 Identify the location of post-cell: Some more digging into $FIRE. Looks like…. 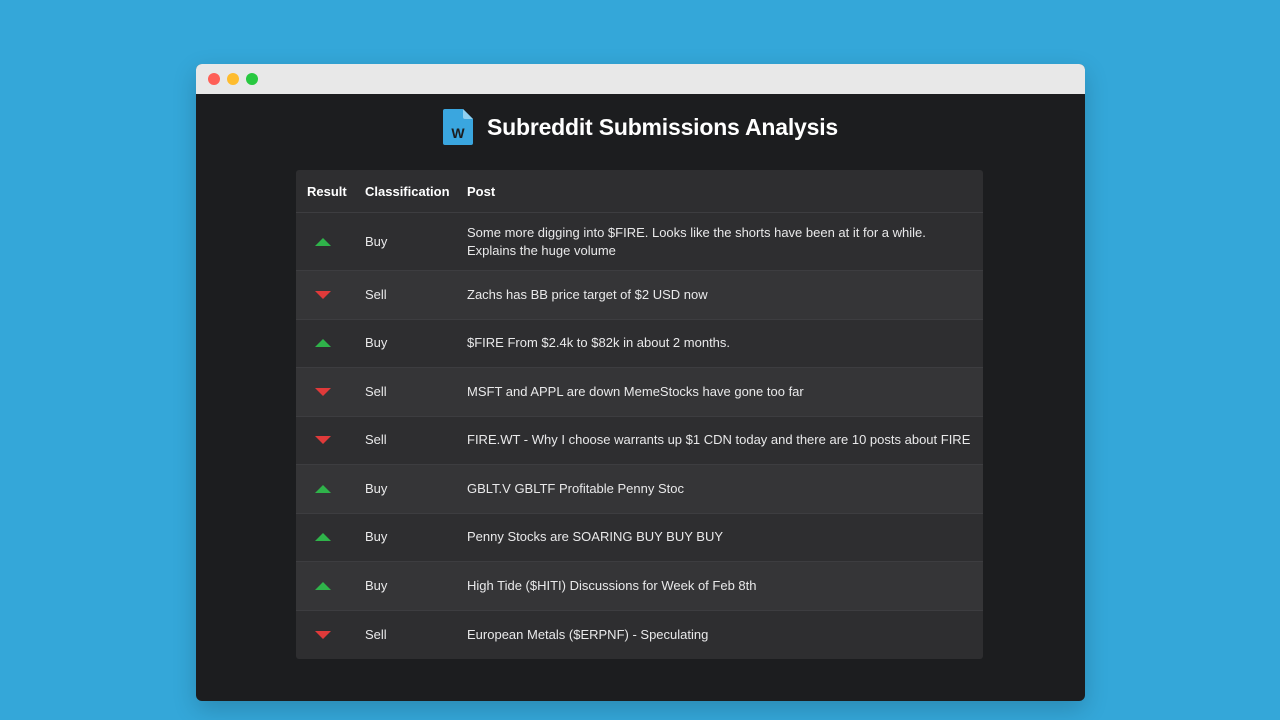
(696, 241).